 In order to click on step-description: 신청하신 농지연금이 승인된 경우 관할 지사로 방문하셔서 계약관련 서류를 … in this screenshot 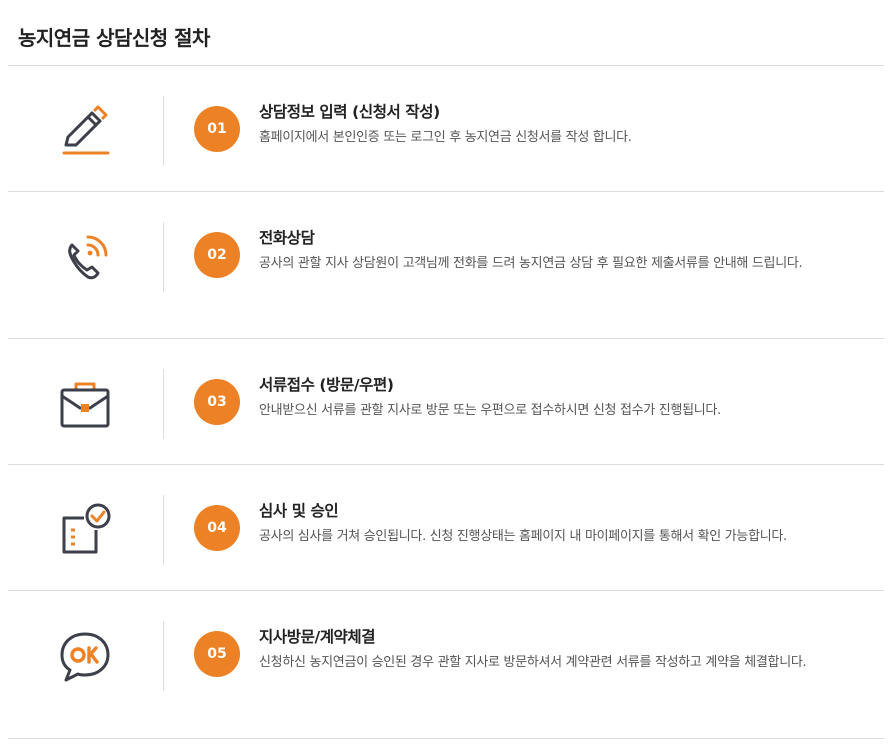, I will do `click(533, 662)`.